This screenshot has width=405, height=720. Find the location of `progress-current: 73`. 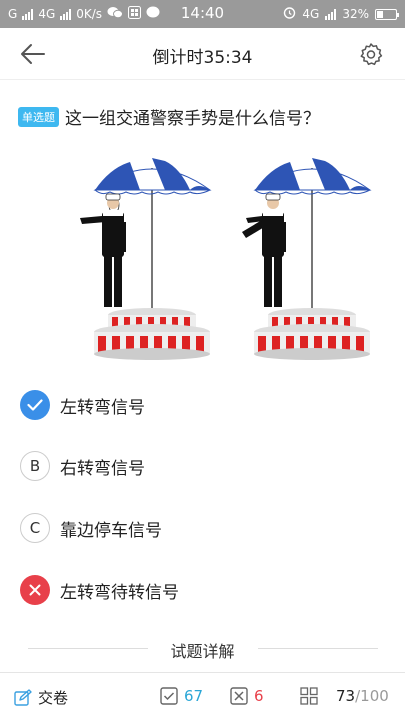

progress-current: 73 is located at coordinates (346, 696).